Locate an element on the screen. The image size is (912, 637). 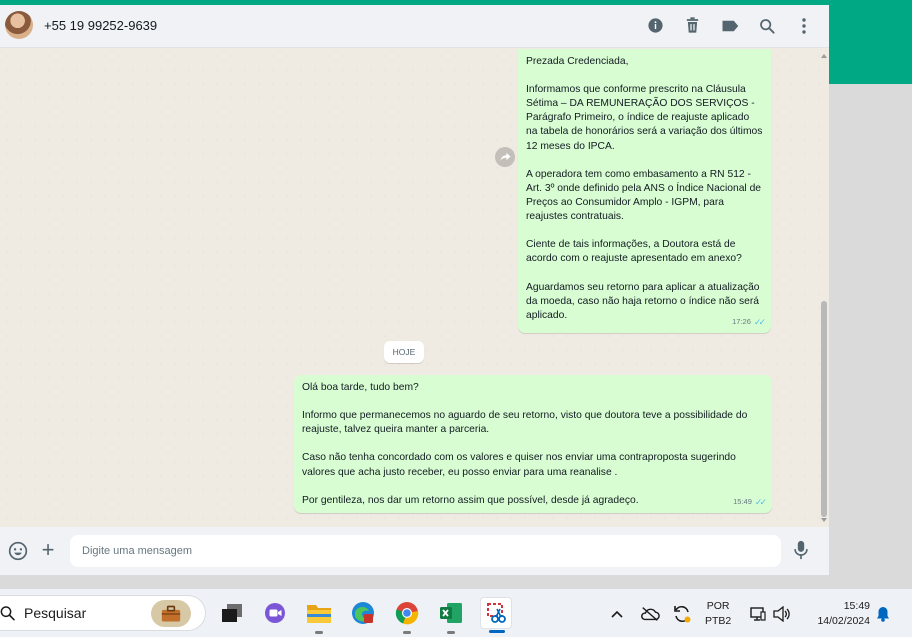
microphone-icon is located at coordinates (802, 551).